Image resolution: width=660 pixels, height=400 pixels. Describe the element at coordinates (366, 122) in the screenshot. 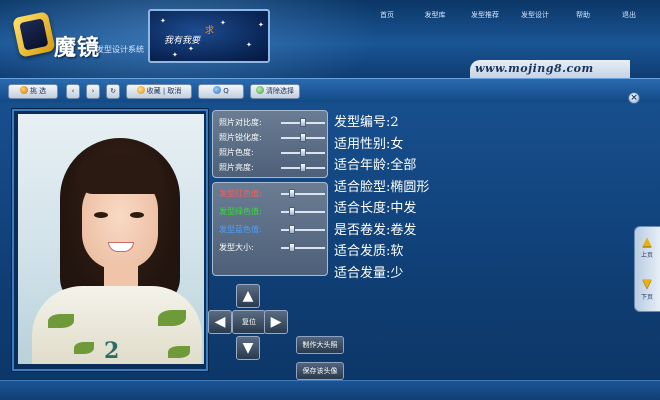

I see `info-code: 发型编号:2` at that location.